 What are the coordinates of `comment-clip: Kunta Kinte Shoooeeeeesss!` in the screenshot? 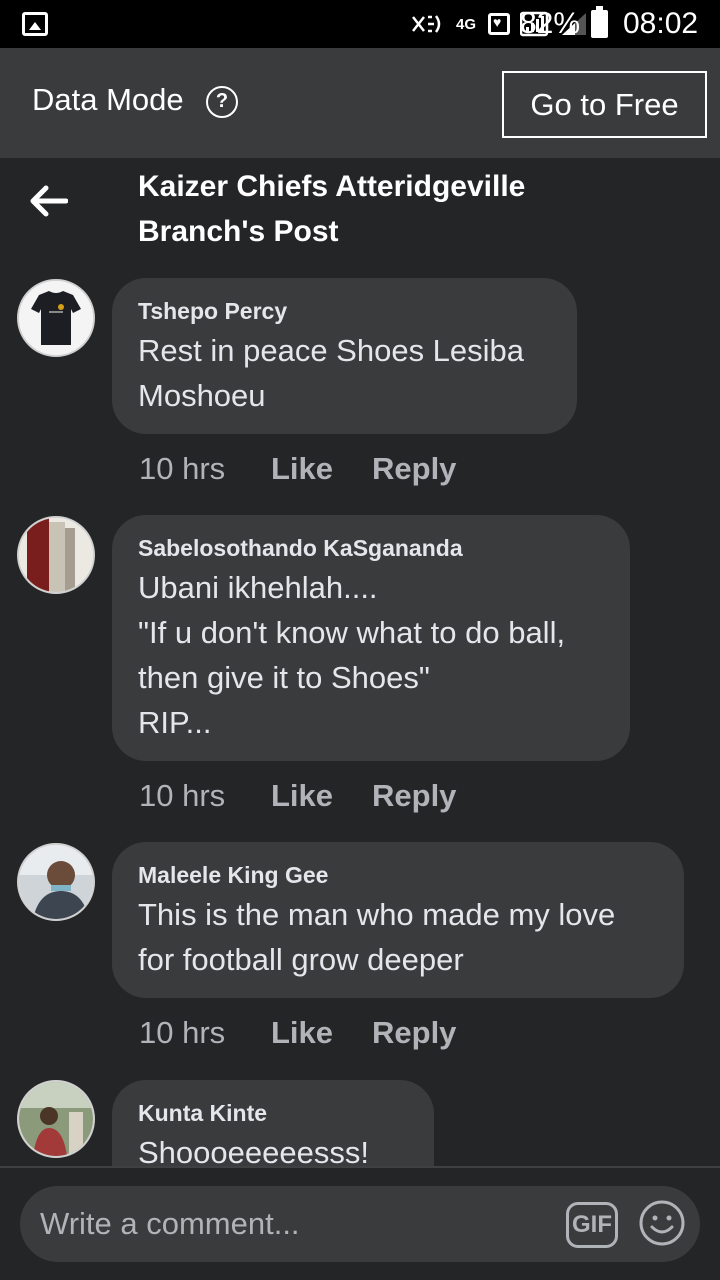 It's located at (360, 1122).